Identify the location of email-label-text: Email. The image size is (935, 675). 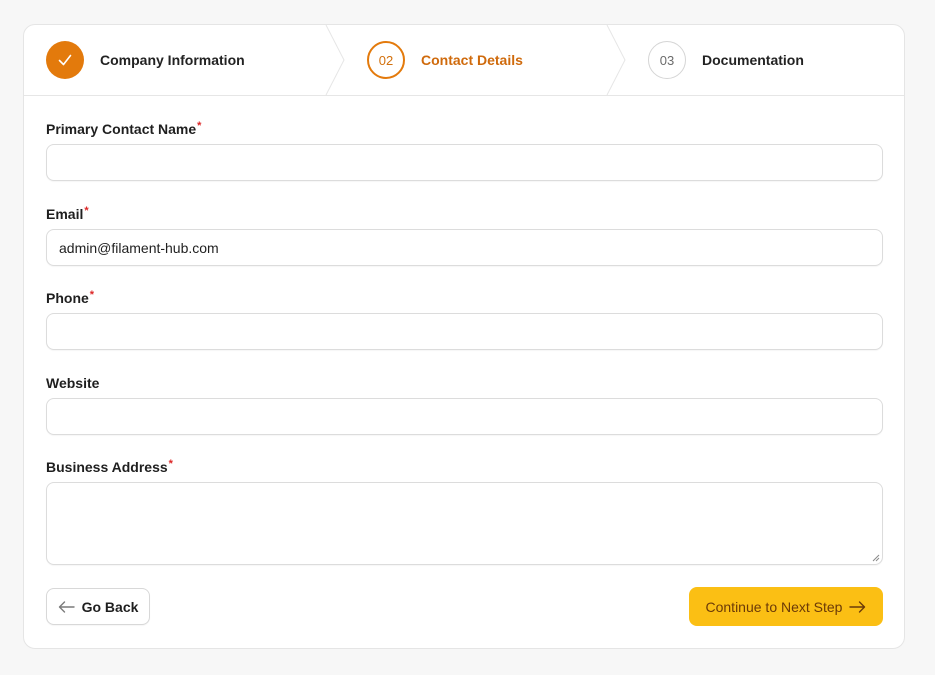
(65, 214).